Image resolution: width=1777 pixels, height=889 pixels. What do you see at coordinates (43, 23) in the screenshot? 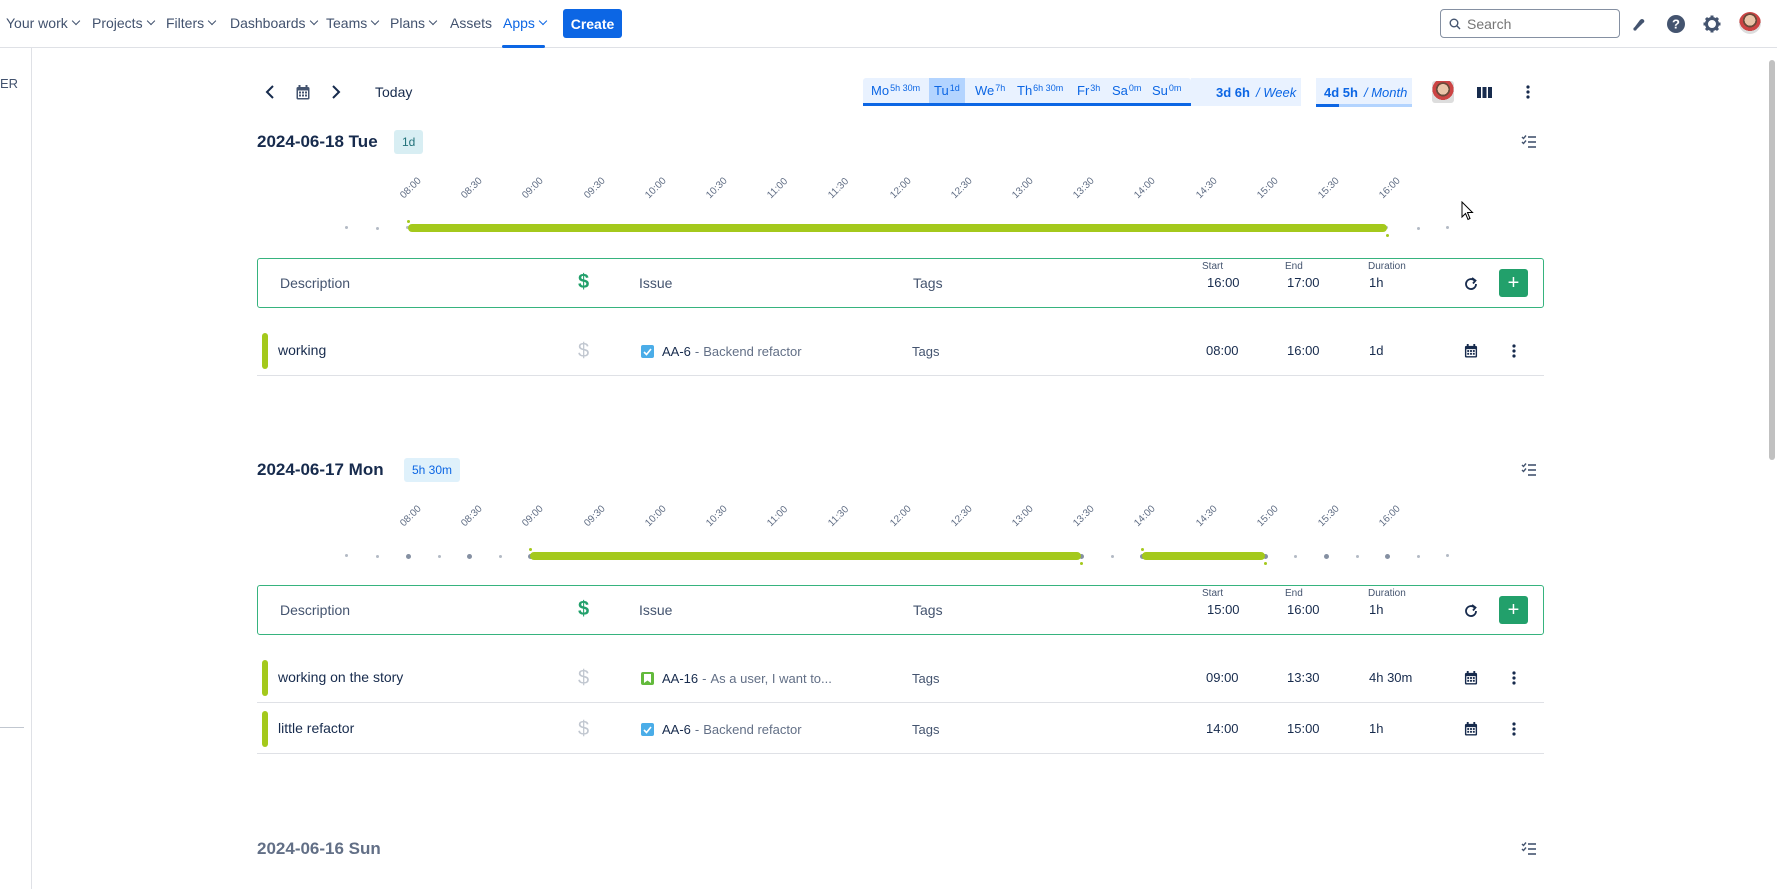
I see `nav-your-work: Your work` at bounding box center [43, 23].